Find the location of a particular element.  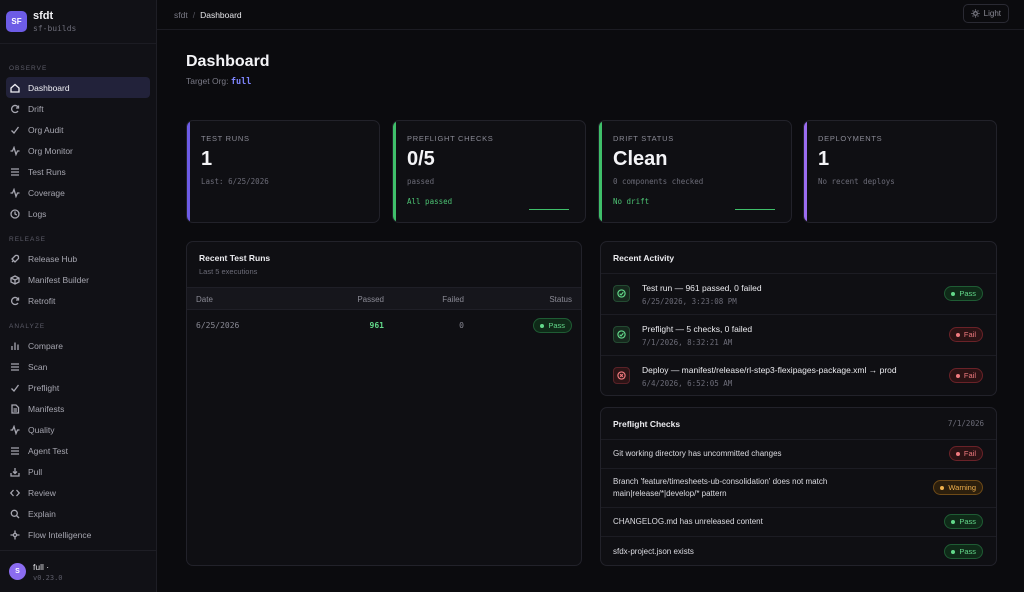

sidebar-item-review: Review is located at coordinates (78, 492).